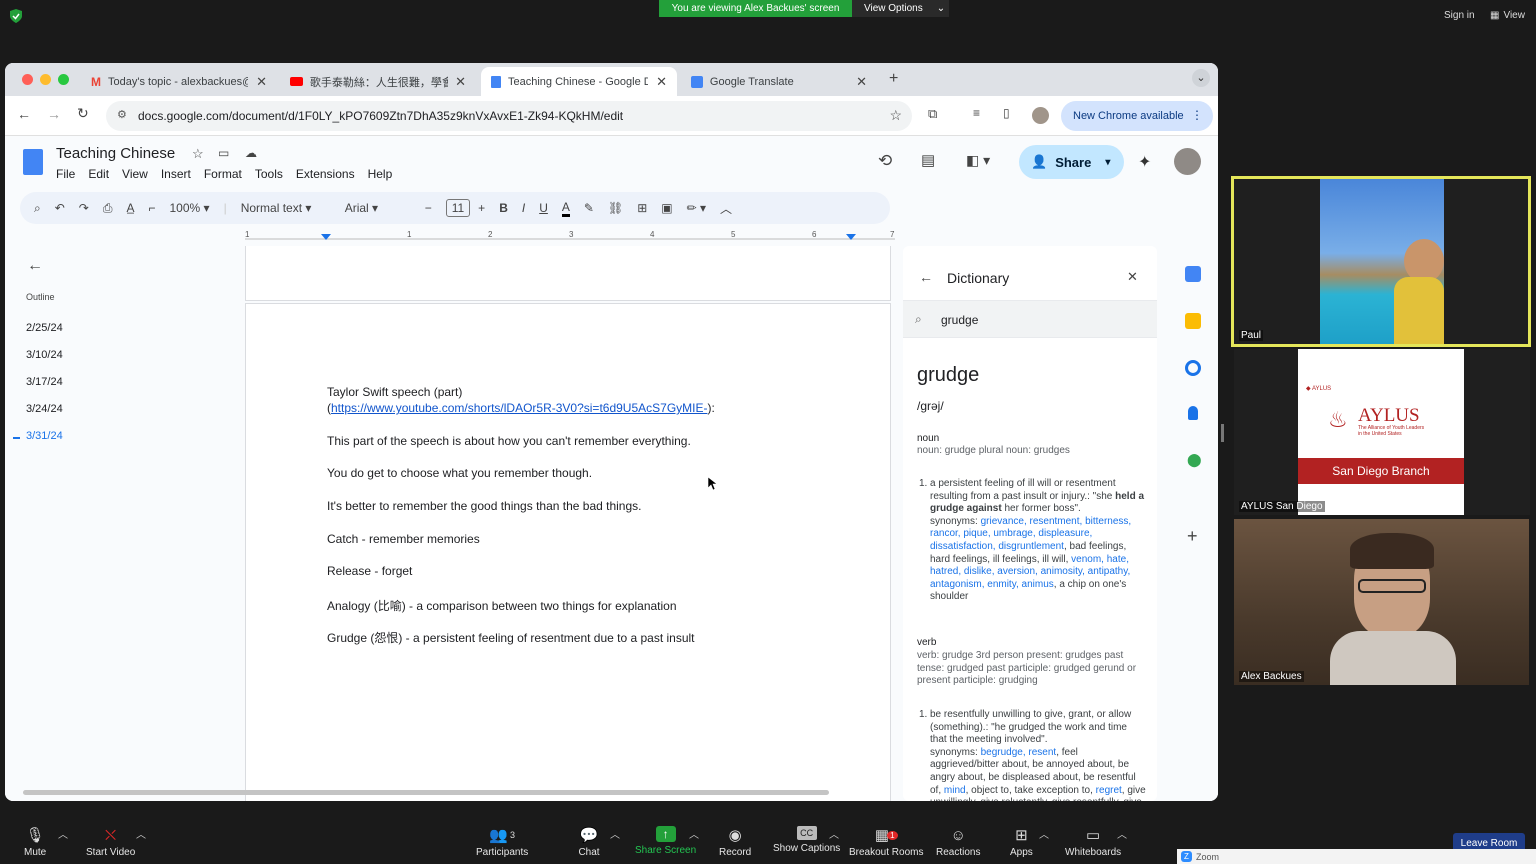 This screenshot has width=1536, height=864. What do you see at coordinates (955, 790) in the screenshot?
I see `synonym-links: mind` at bounding box center [955, 790].